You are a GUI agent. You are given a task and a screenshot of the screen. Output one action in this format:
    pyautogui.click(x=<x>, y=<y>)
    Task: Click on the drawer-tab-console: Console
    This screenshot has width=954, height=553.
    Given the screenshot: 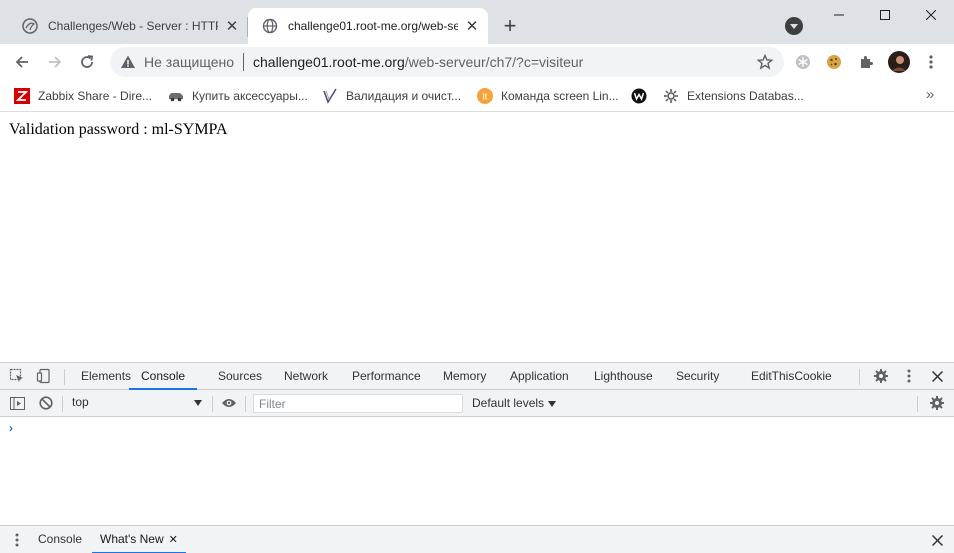 What is the action you would take?
    pyautogui.click(x=60, y=539)
    